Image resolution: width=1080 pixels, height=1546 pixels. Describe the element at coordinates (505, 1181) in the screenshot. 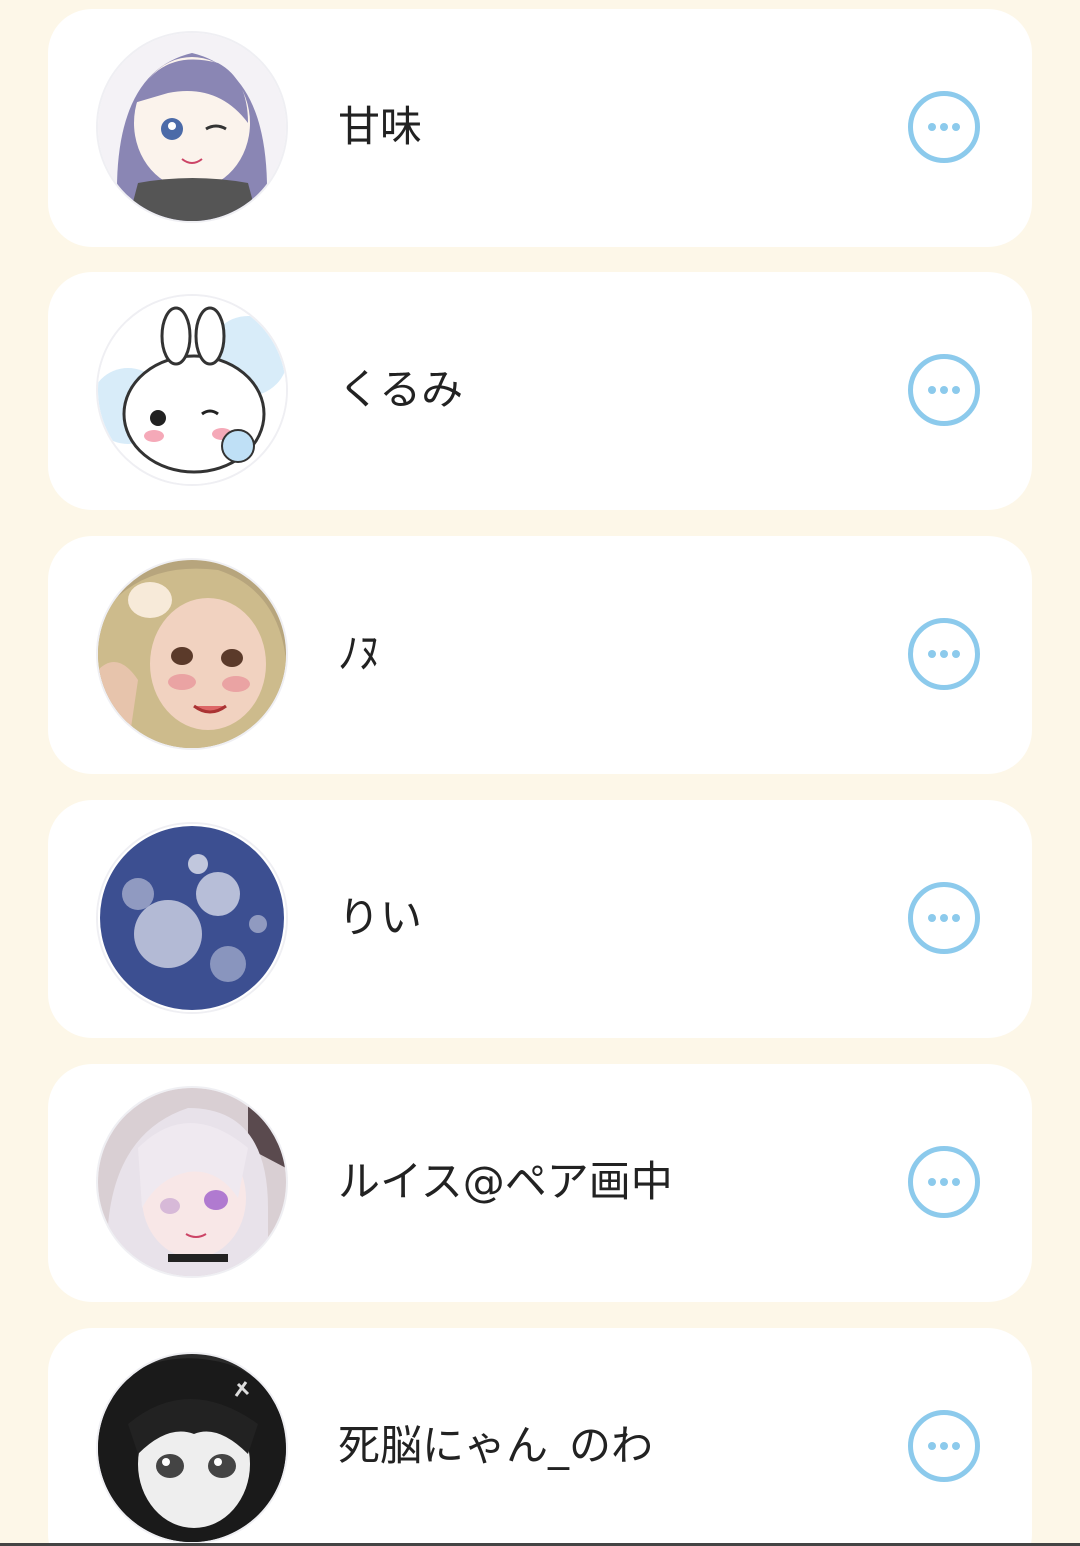

I see `user-name: ルイス@ペア画中` at that location.